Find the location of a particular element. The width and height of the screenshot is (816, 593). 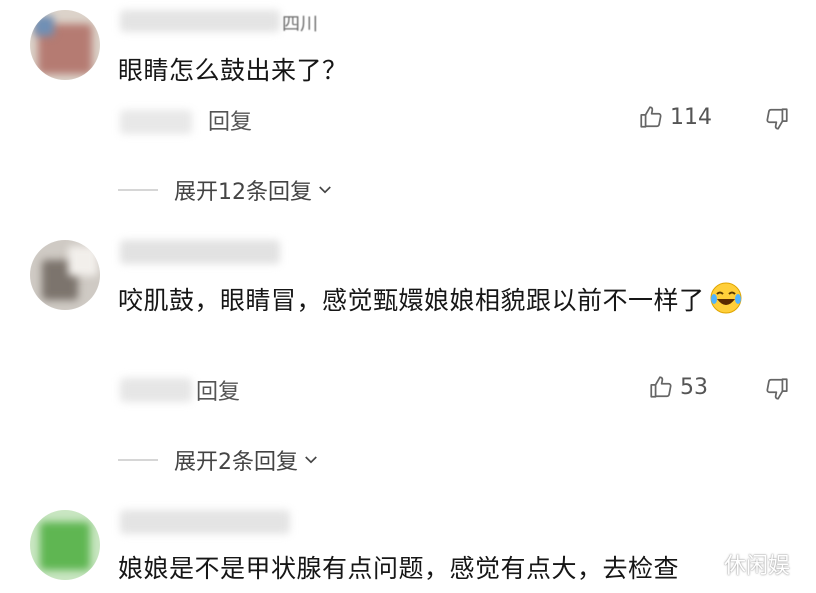

laughing-tears-emoji is located at coordinates (726, 298).